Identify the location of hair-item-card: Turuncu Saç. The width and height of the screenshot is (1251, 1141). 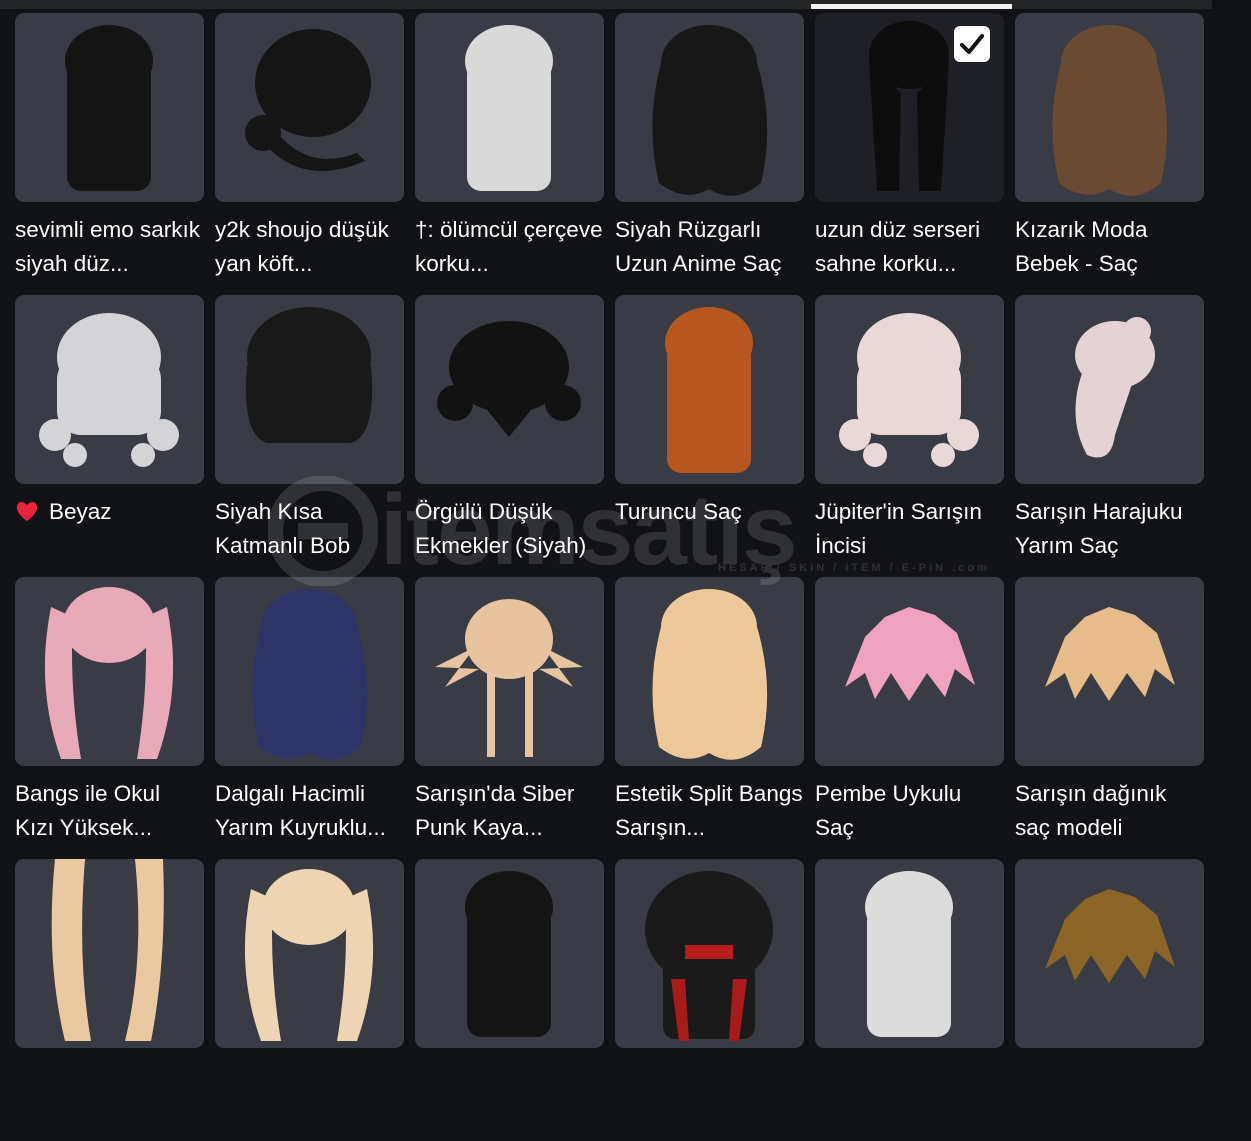
(709, 436).